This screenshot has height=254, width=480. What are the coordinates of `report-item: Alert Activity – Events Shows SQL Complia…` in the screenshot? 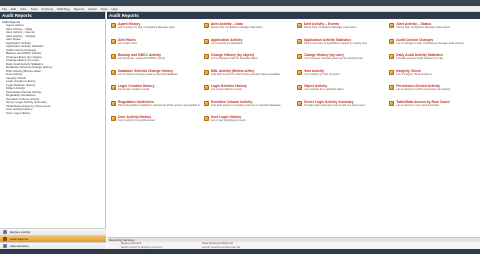 It's located at (340, 30).